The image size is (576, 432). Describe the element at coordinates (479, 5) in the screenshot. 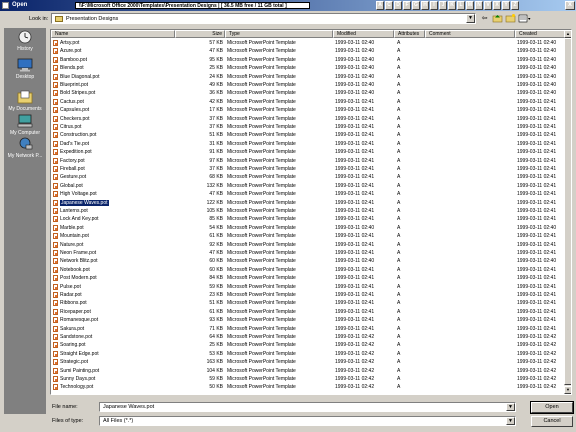

I see `drive-letter-button: N` at that location.